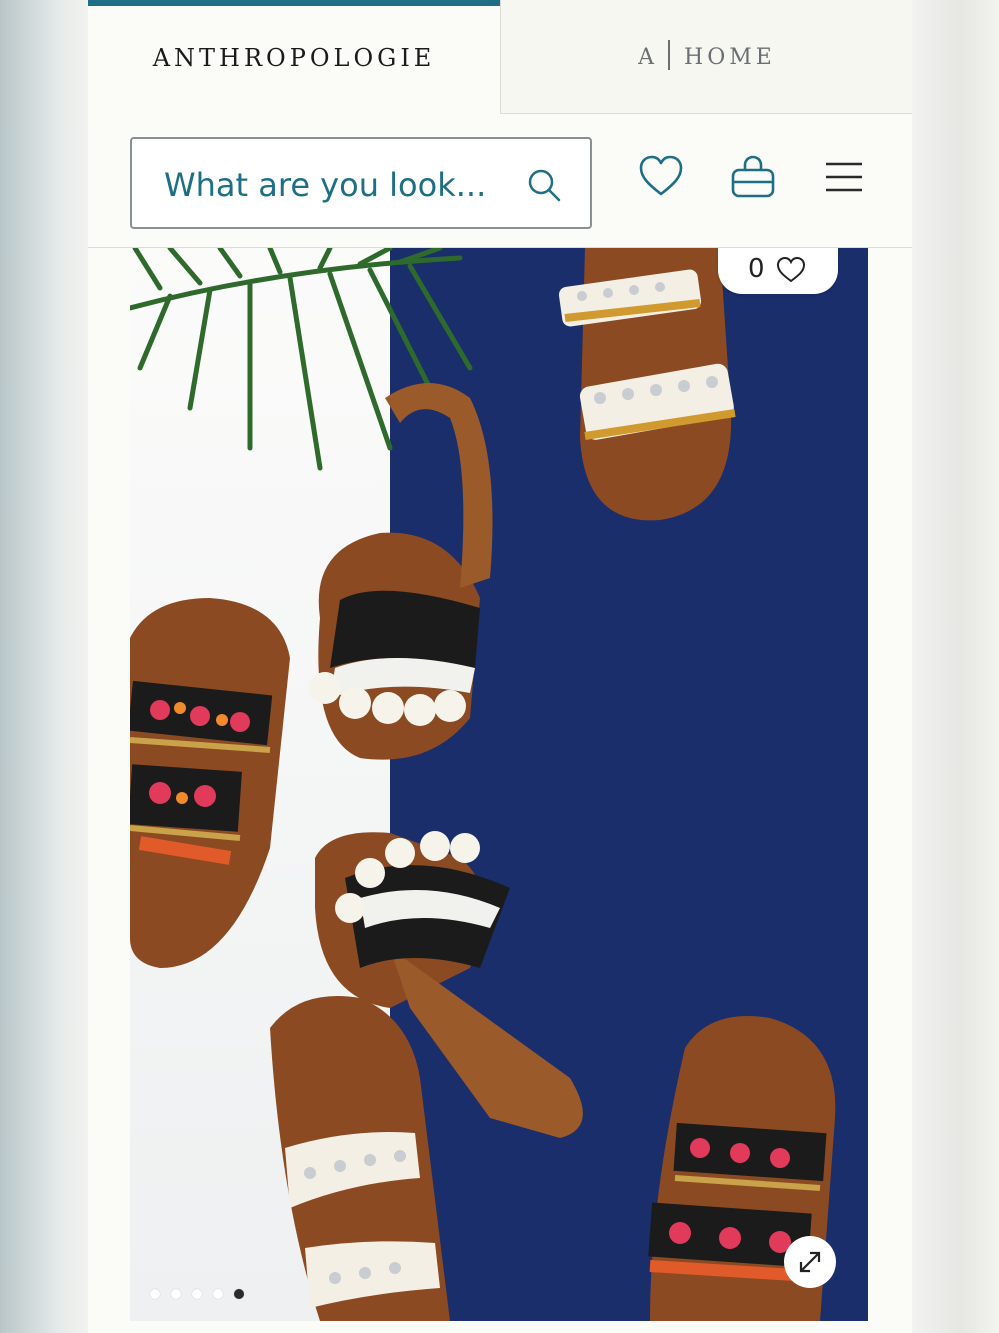 Image resolution: width=999 pixels, height=1333 pixels. I want to click on heart-outline-icon, so click(791, 269).